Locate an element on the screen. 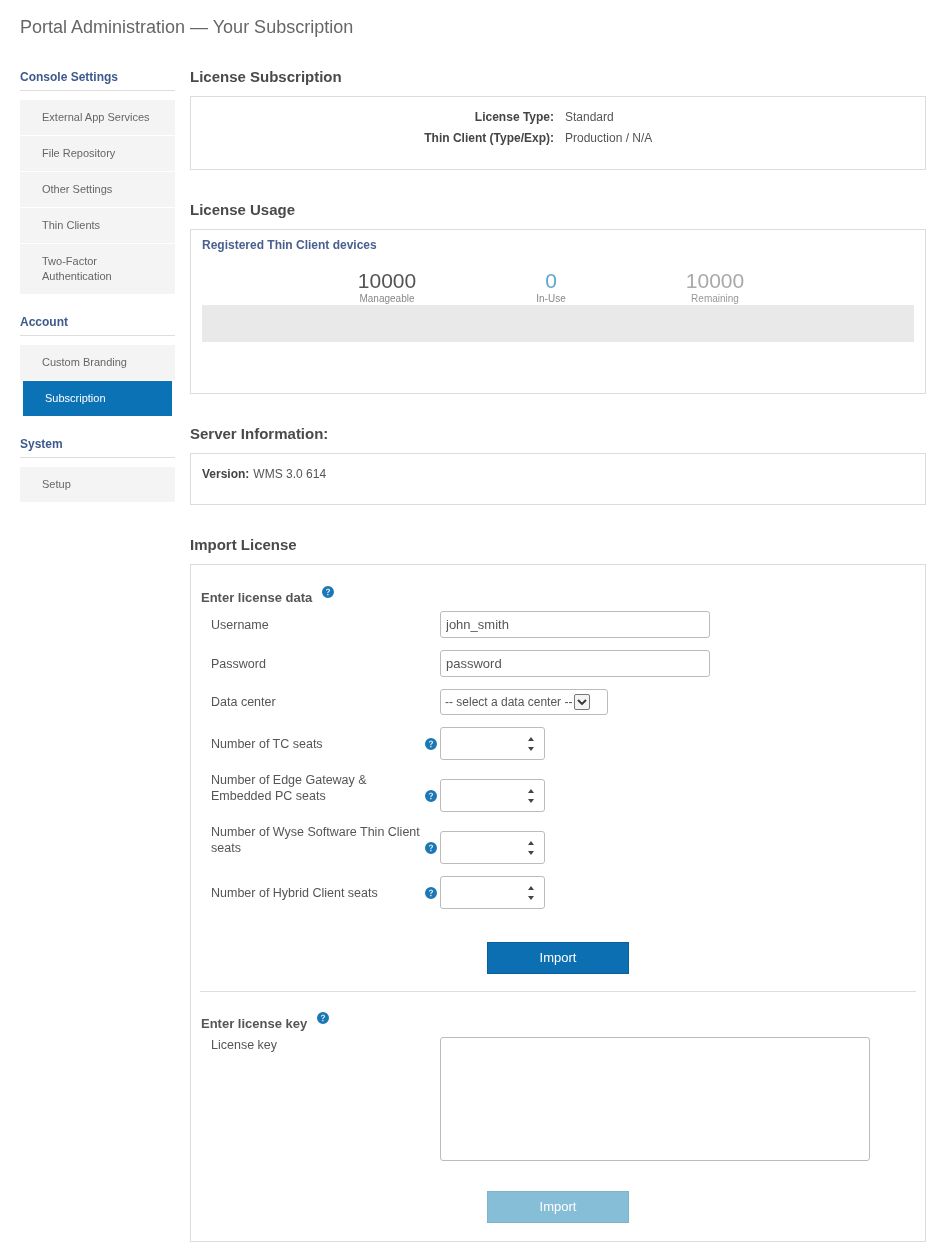  import-button: Import is located at coordinates (558, 958).